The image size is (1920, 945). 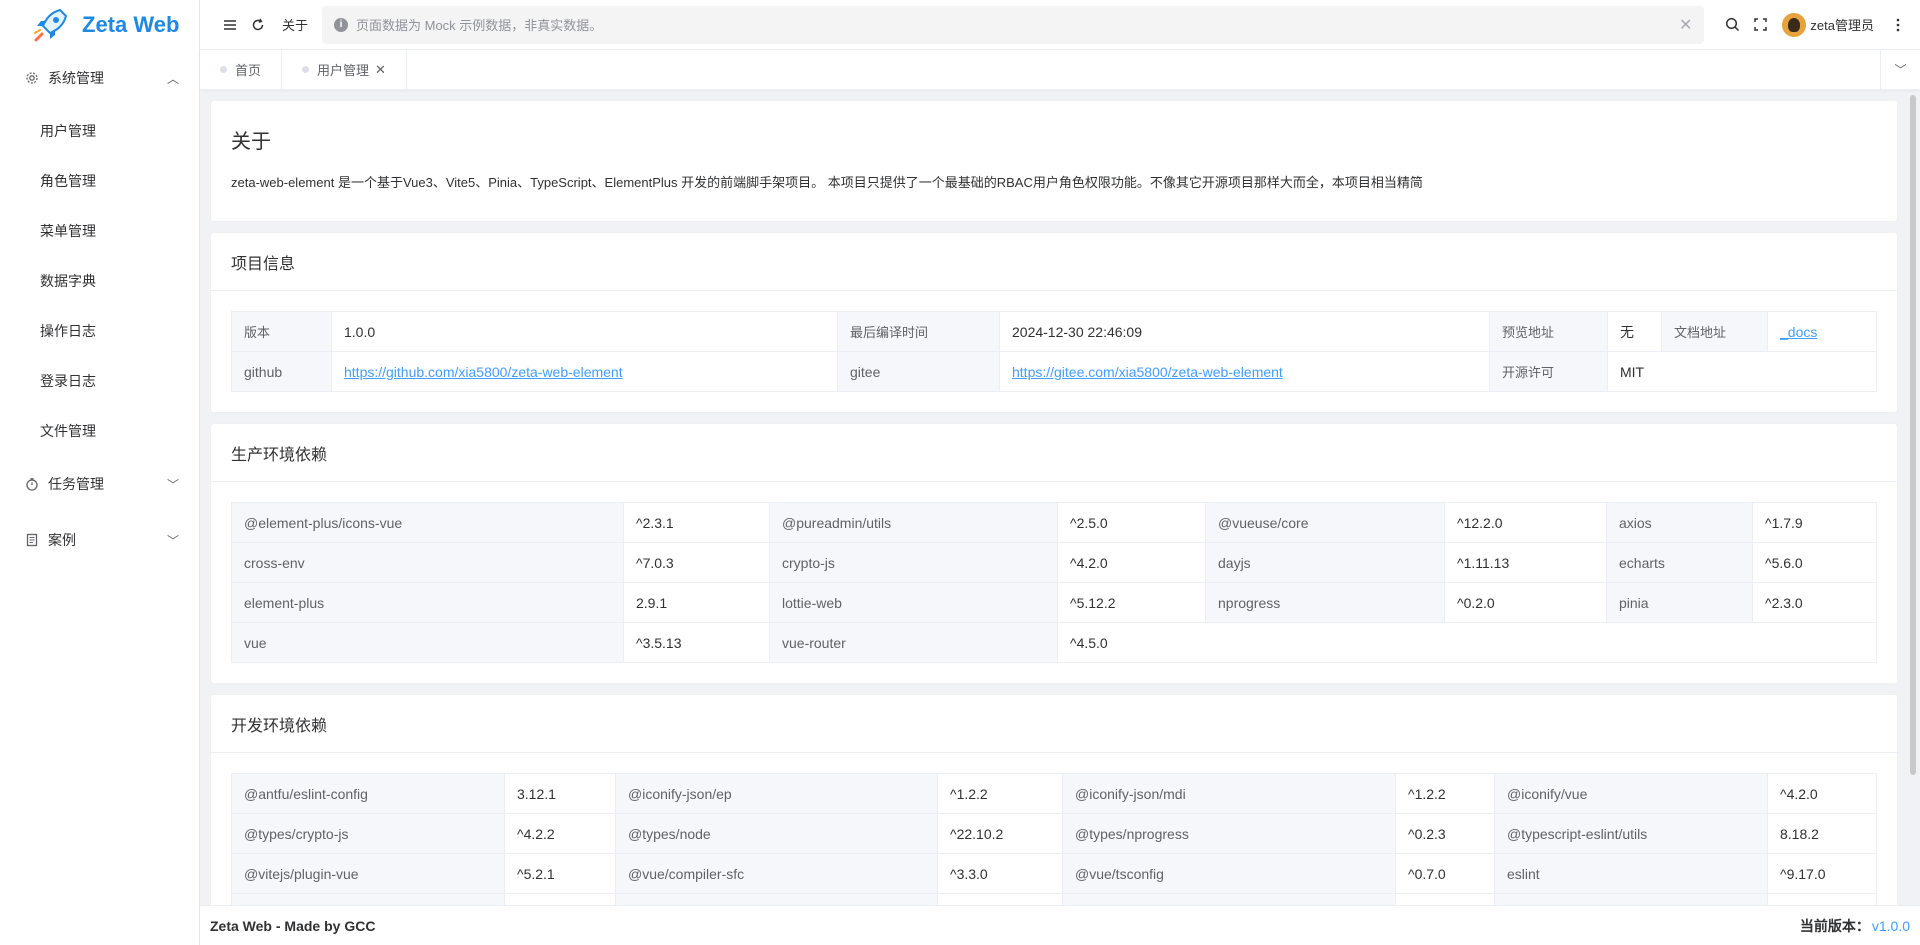 What do you see at coordinates (1732, 25) in the screenshot?
I see `search-icon` at bounding box center [1732, 25].